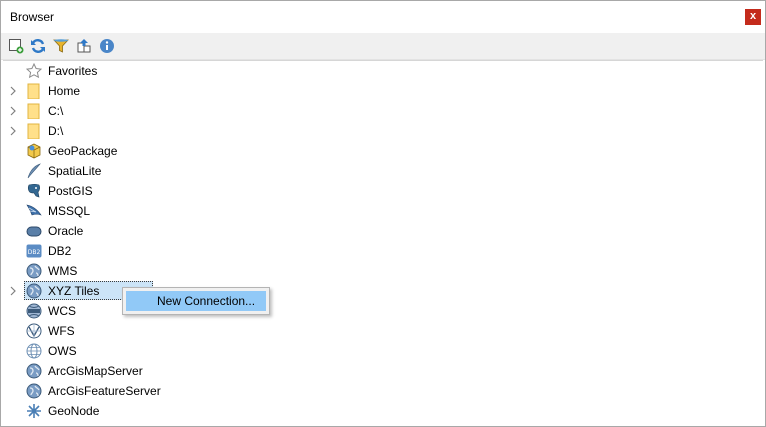  I want to click on tree-item-d-drive: D:\, so click(373, 131).